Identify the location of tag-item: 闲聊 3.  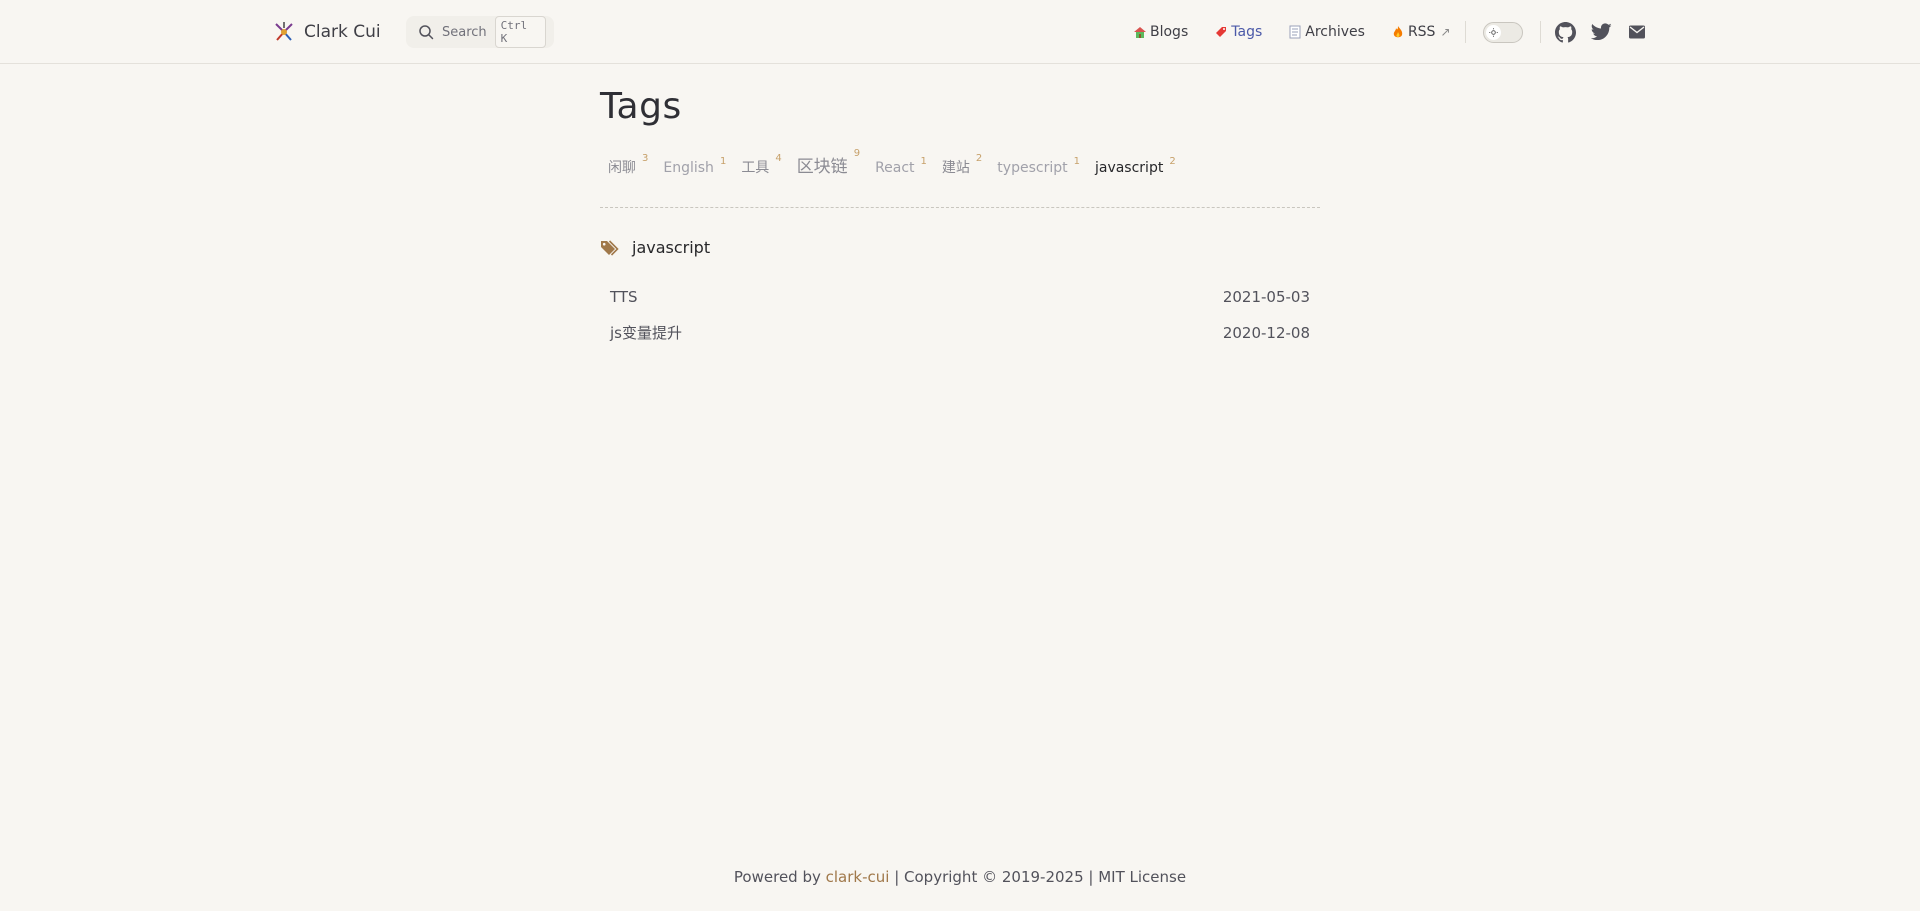
(628, 165).